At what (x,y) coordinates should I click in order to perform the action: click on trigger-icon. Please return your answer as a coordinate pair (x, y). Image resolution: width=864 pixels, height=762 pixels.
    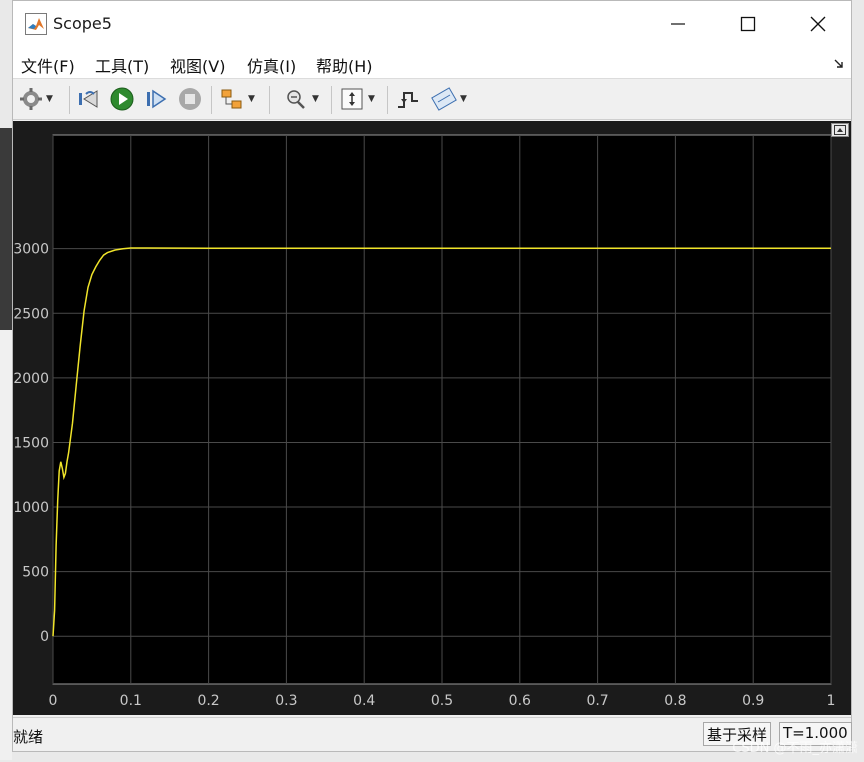
    Looking at the image, I should click on (408, 100).